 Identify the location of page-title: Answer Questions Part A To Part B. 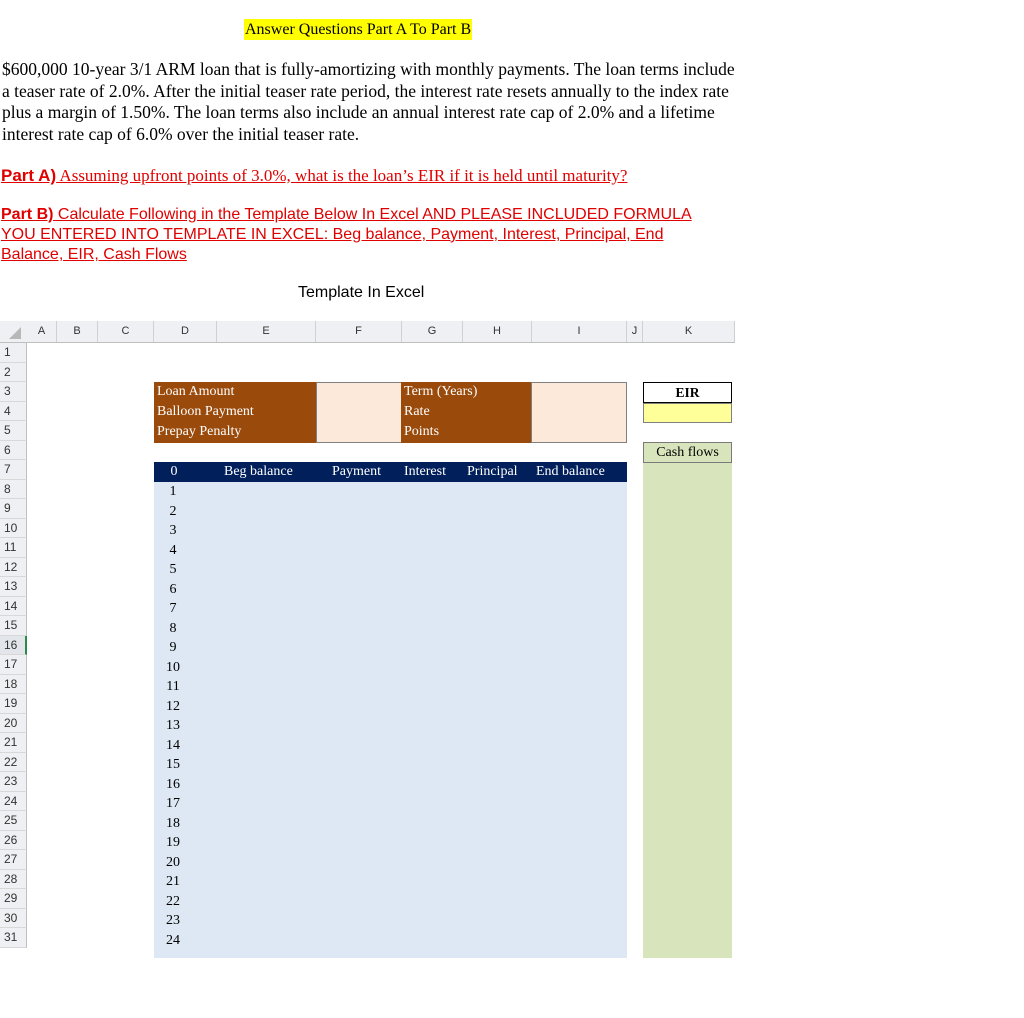
(358, 29).